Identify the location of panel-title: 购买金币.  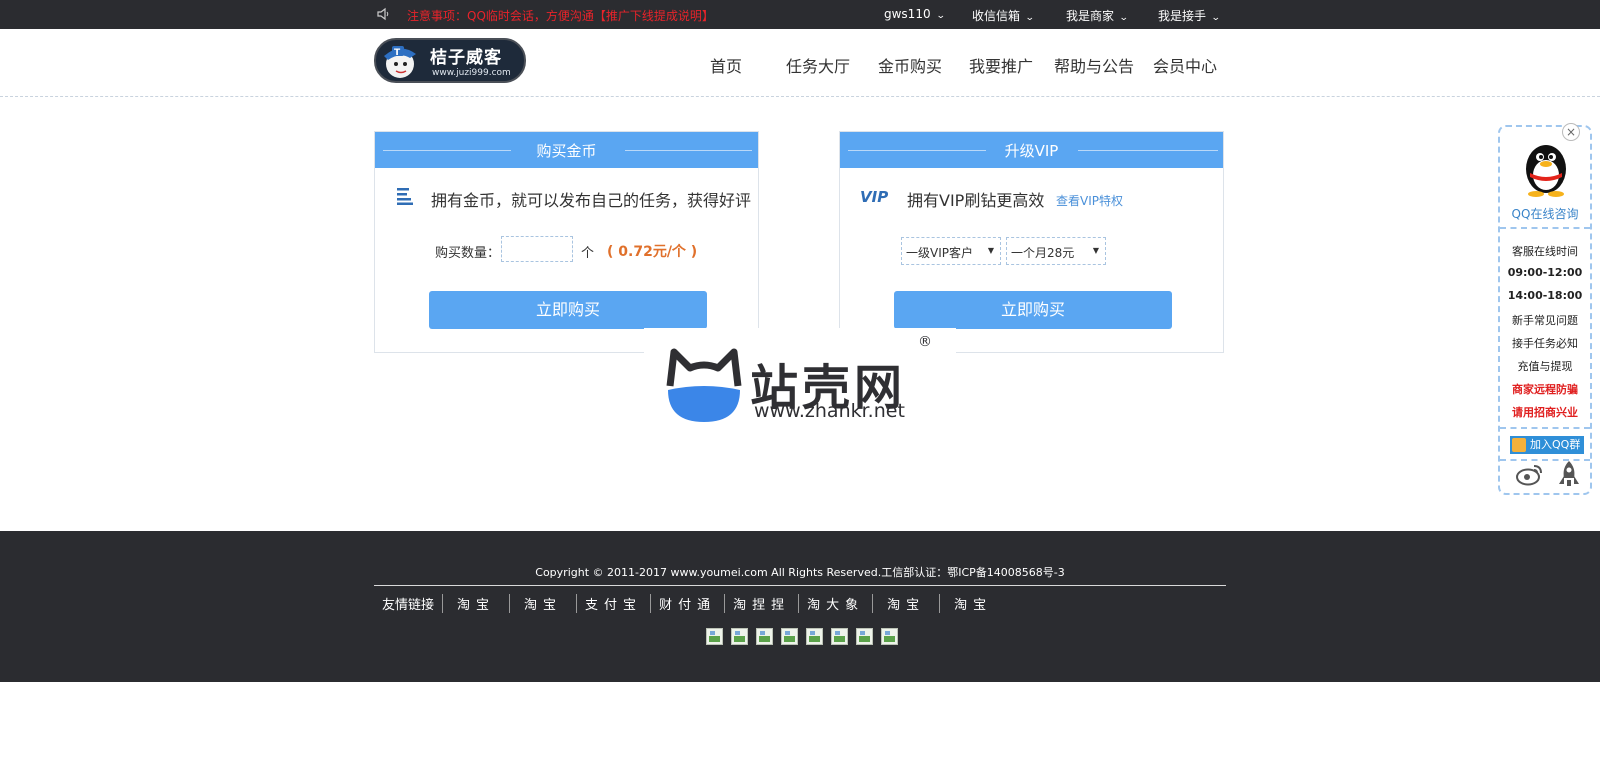
(566, 151).